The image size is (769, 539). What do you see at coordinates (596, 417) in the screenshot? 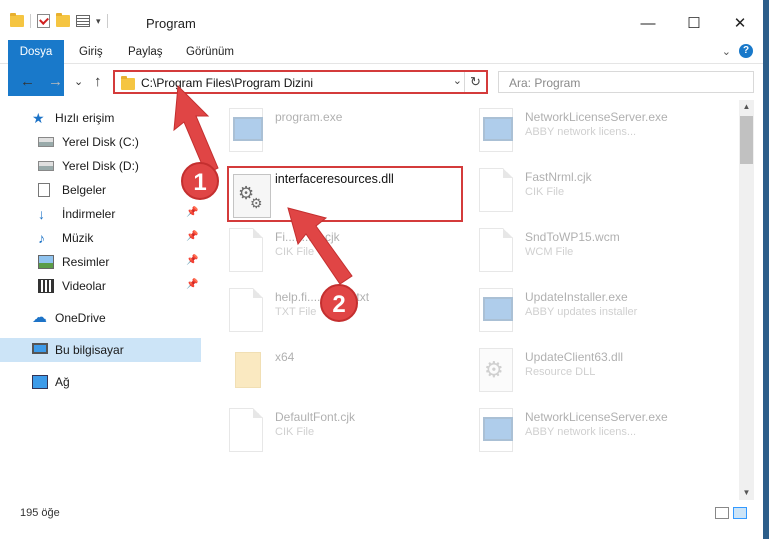
I see `file-name: NetworkLicenseServer.exe` at bounding box center [596, 417].